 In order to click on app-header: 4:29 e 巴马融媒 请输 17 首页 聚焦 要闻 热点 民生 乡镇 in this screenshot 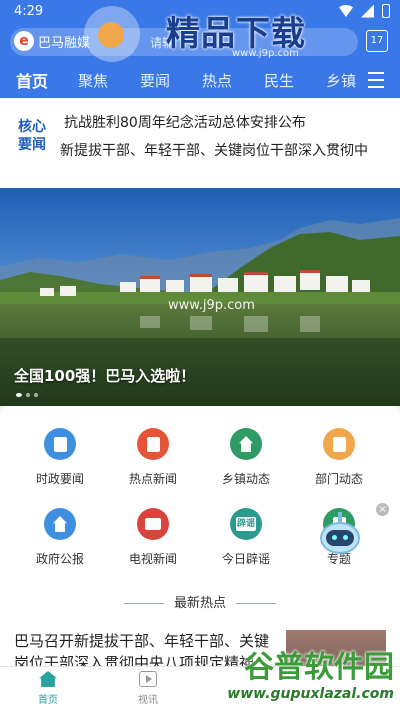, I will do `click(200, 49)`.